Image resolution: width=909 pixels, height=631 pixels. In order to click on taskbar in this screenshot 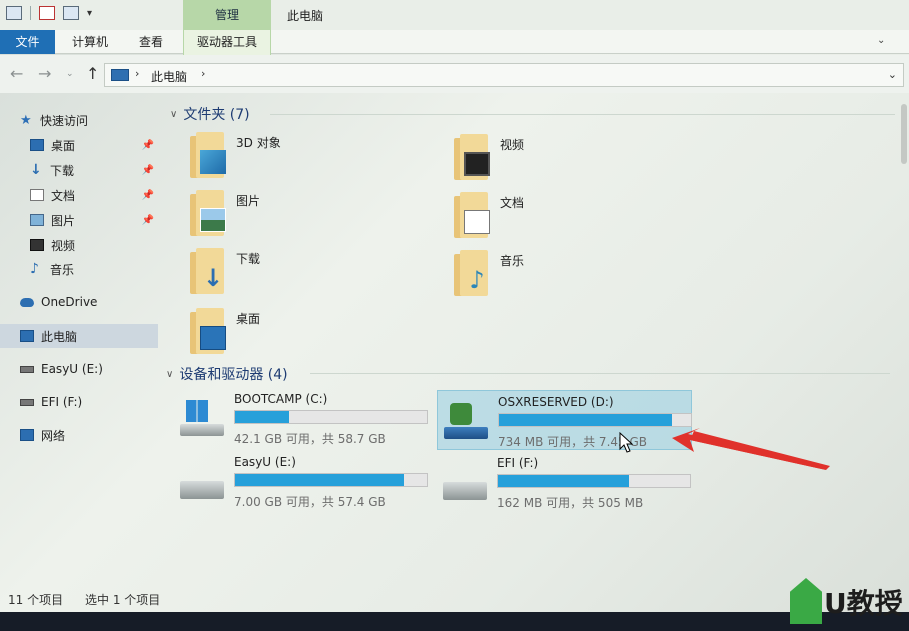, I will do `click(454, 621)`.